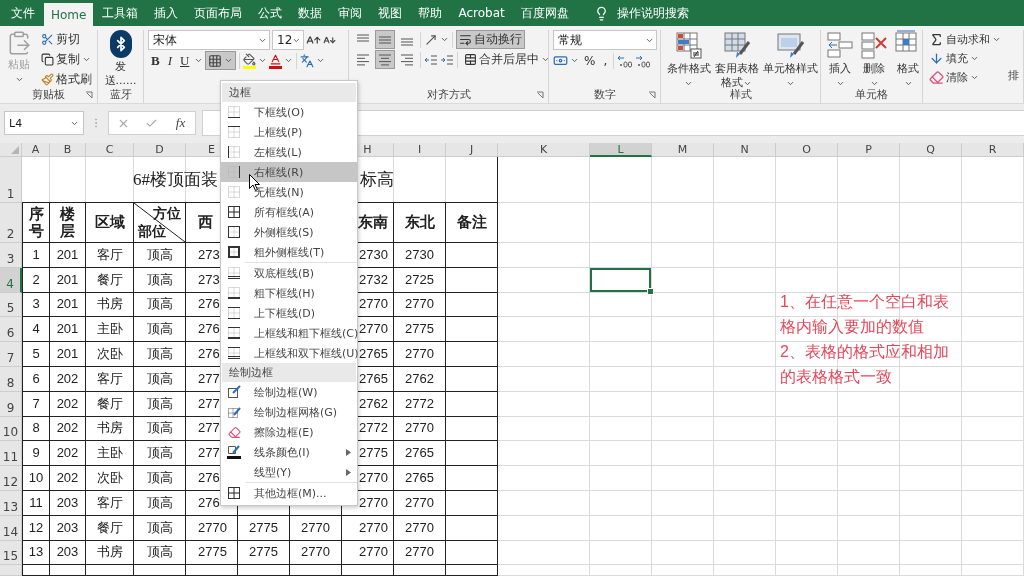  I want to click on column-header: B, so click(68, 150).